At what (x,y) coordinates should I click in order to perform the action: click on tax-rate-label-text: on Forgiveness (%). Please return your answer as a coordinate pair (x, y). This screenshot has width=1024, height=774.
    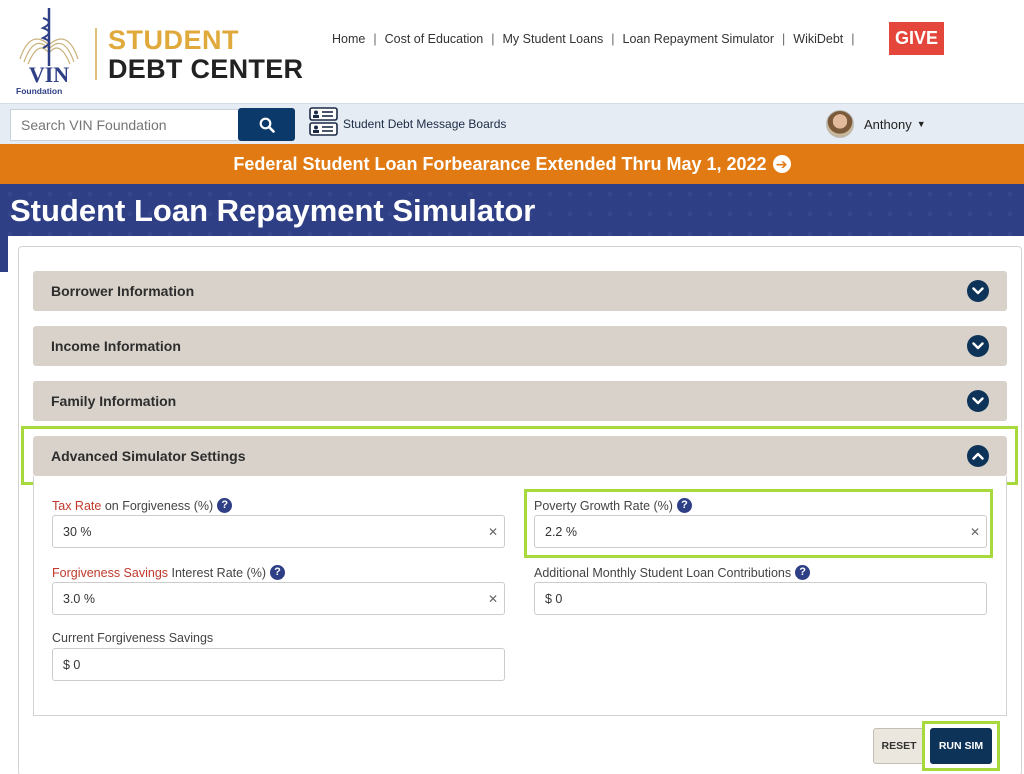
    Looking at the image, I should click on (157, 505).